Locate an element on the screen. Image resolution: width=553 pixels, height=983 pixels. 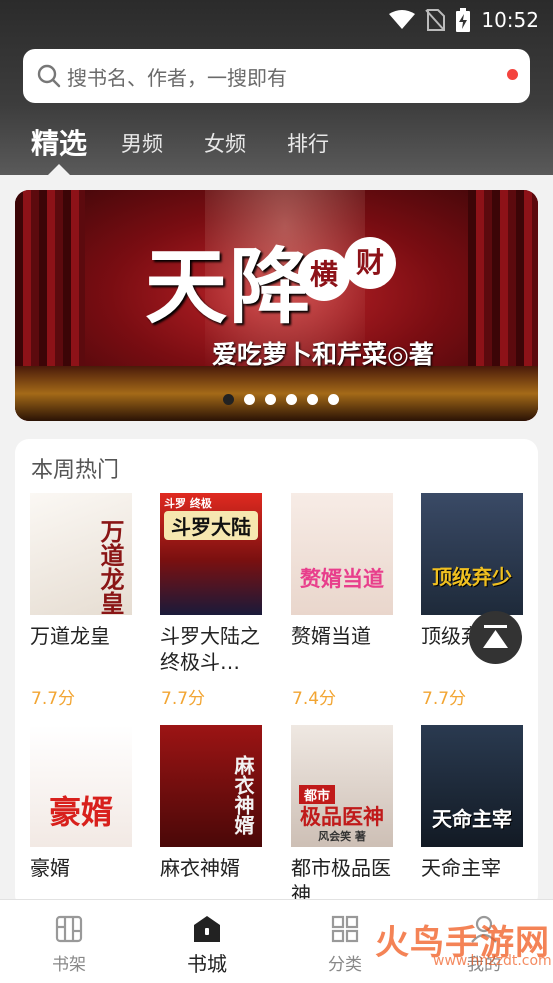
cover-title: 豪婿 is located at coordinates (80, 812).